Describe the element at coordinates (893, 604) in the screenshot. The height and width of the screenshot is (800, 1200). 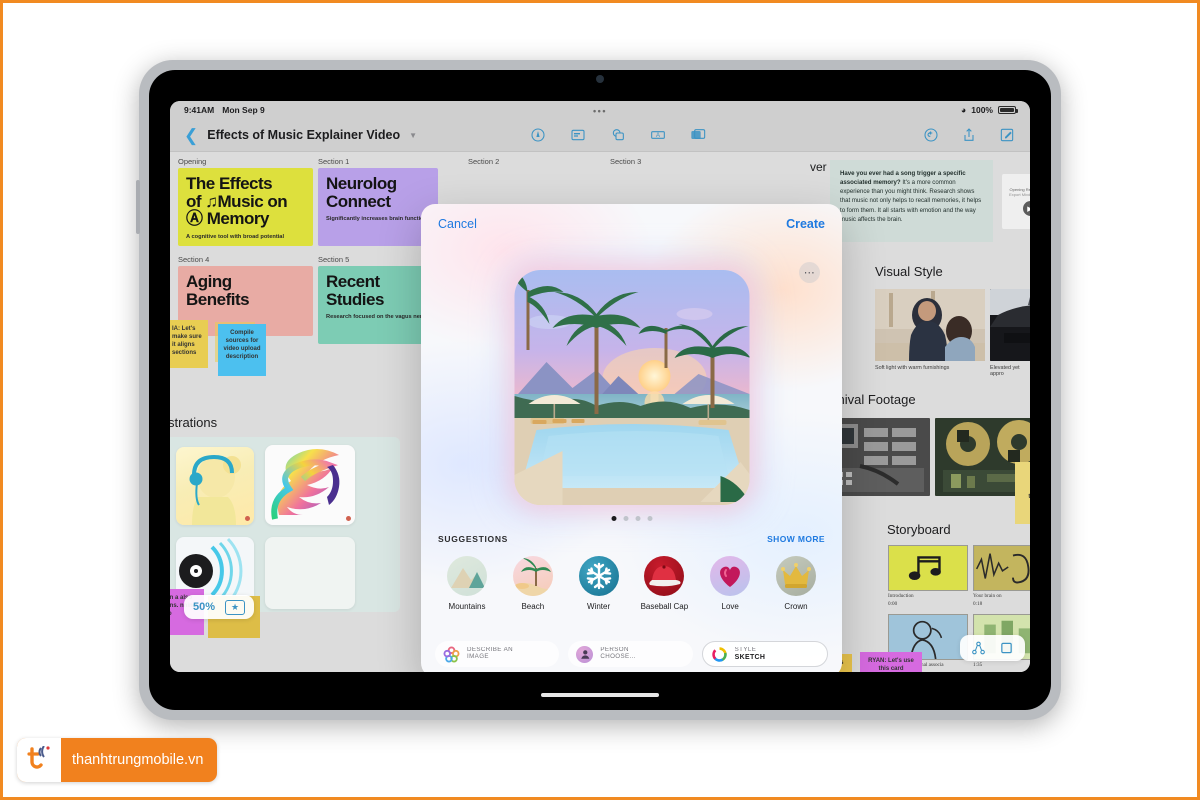
I see `storyboard-time: 0:00` at that location.